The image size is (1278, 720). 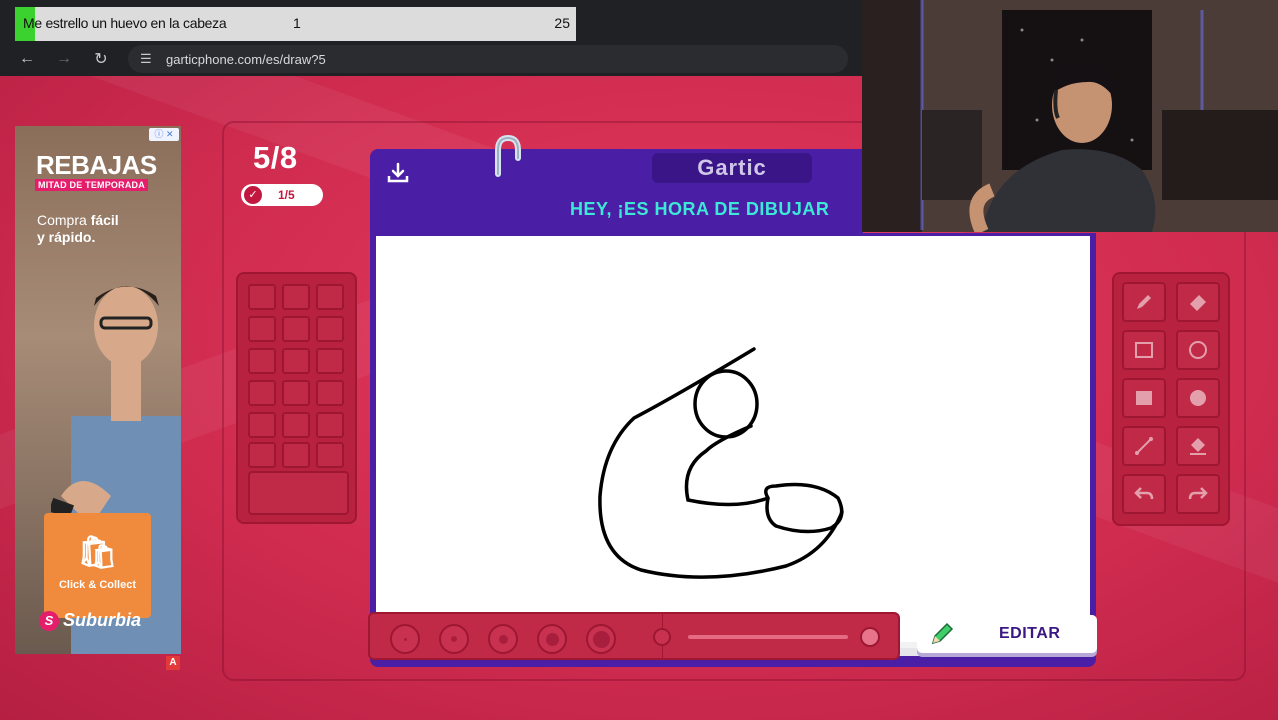 What do you see at coordinates (768, 637) in the screenshot?
I see `opacity-slider` at bounding box center [768, 637].